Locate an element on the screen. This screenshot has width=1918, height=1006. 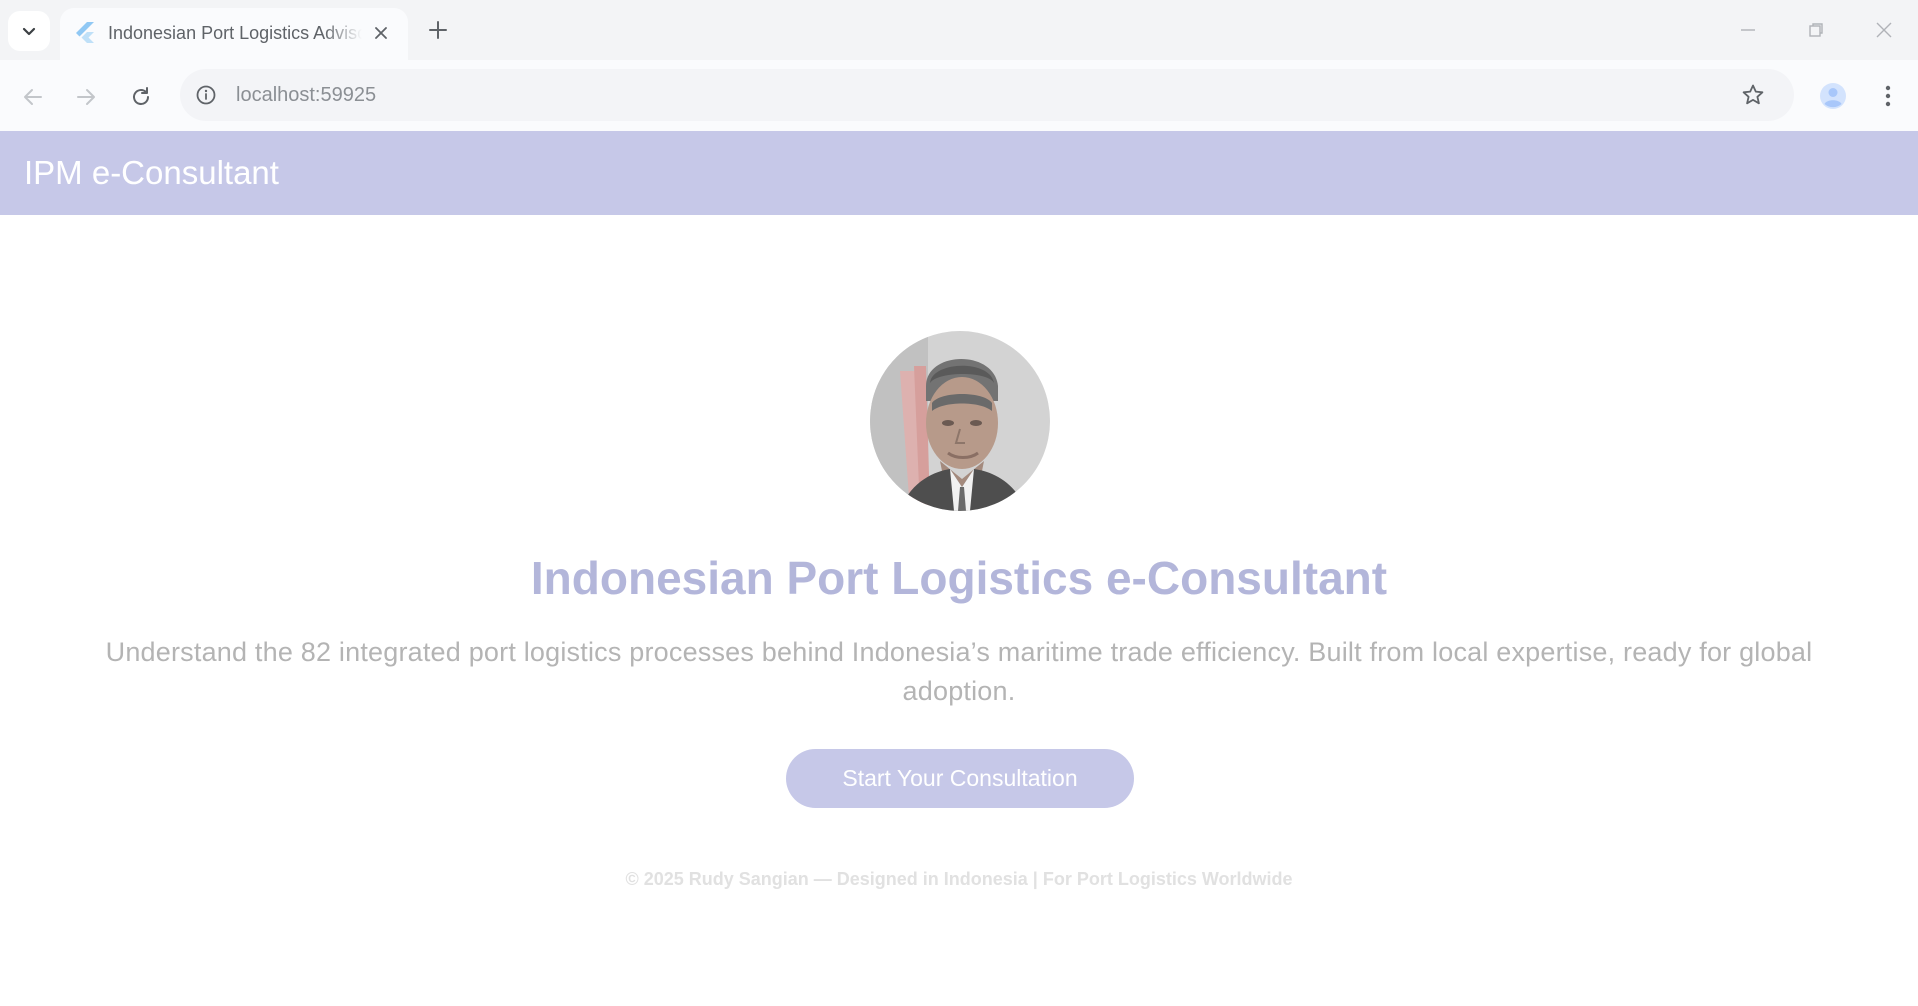
chevron-down-icon is located at coordinates (29, 31).